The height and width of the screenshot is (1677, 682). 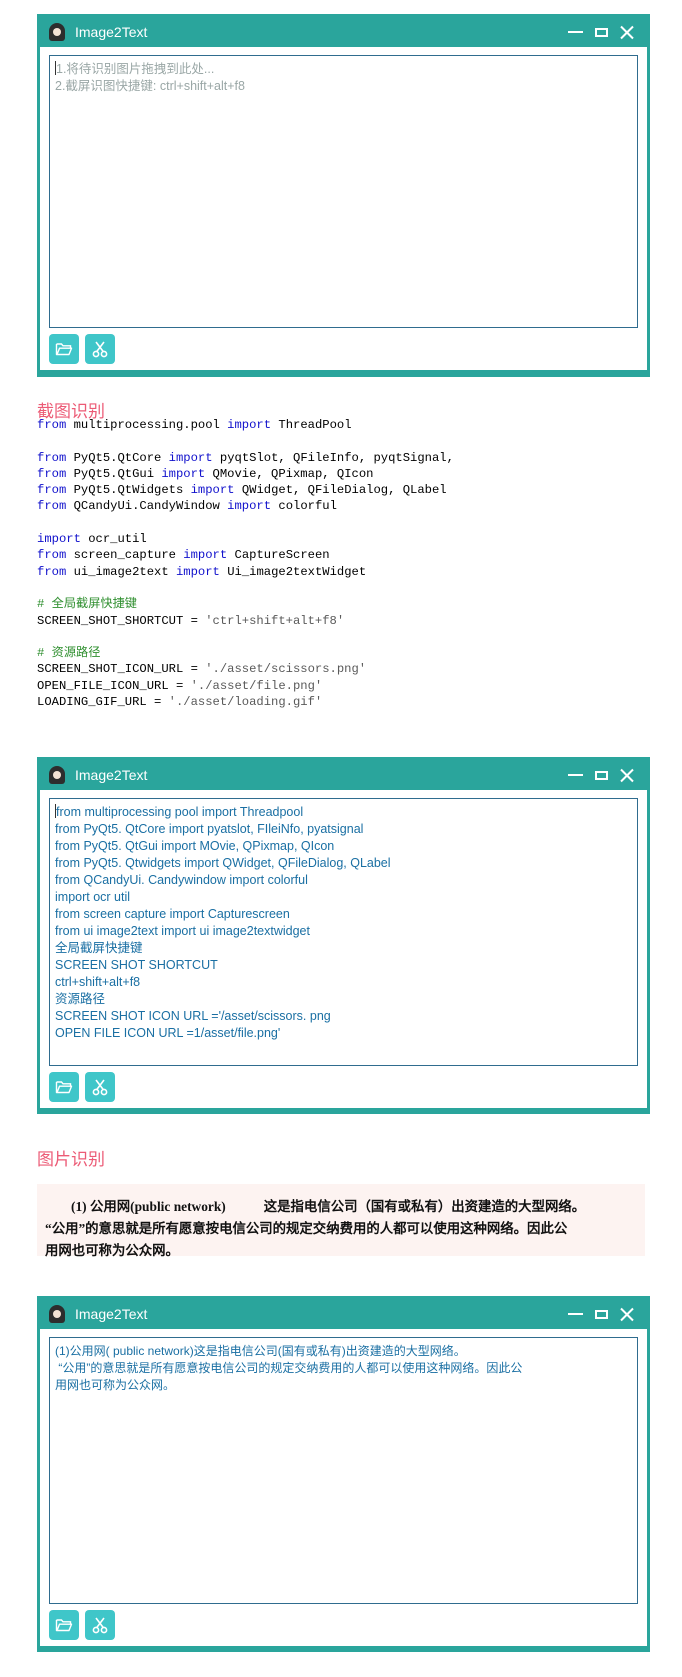 What do you see at coordinates (183, 555) in the screenshot?
I see `code-line: from screen_capture import CaptureScreen` at bounding box center [183, 555].